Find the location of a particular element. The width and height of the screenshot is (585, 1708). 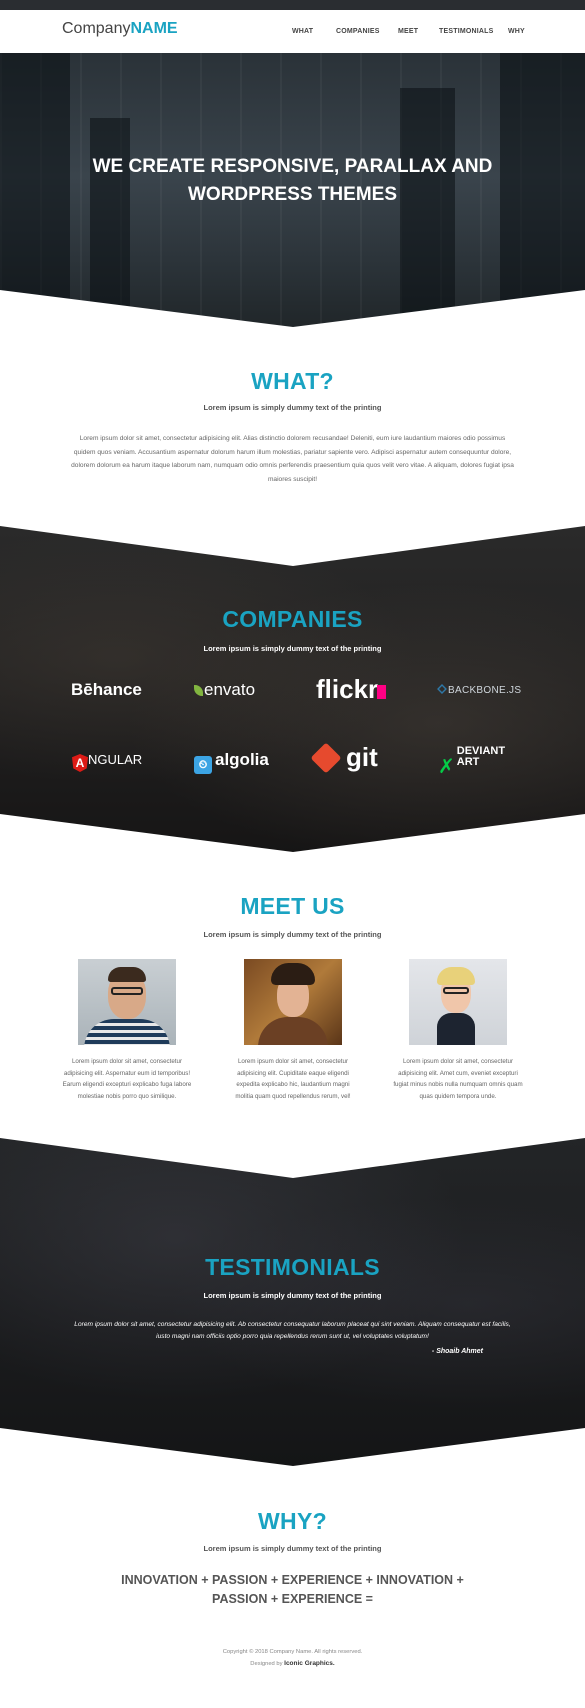

nav-item-testimonials: TESTIMONIALS is located at coordinates (466, 31).